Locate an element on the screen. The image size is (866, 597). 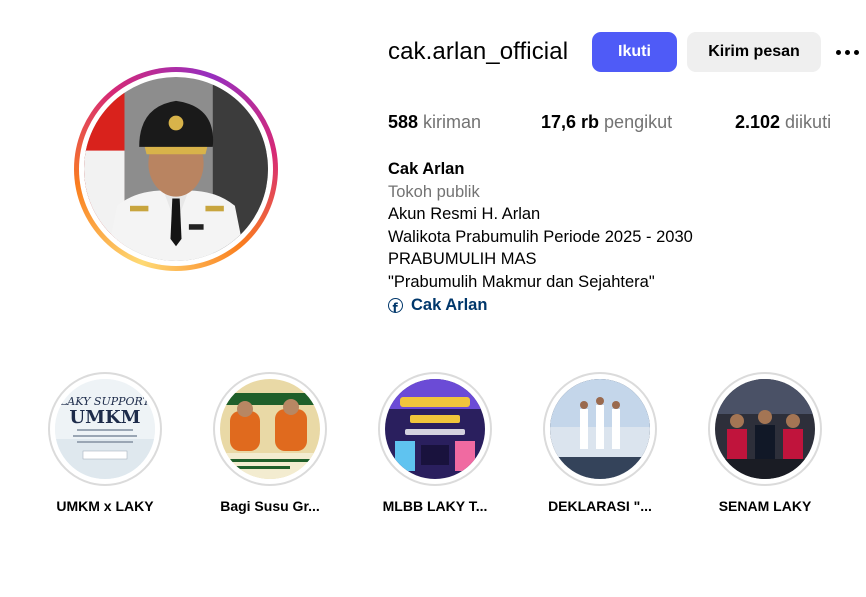
posts-value: 588 is located at coordinates (403, 122).